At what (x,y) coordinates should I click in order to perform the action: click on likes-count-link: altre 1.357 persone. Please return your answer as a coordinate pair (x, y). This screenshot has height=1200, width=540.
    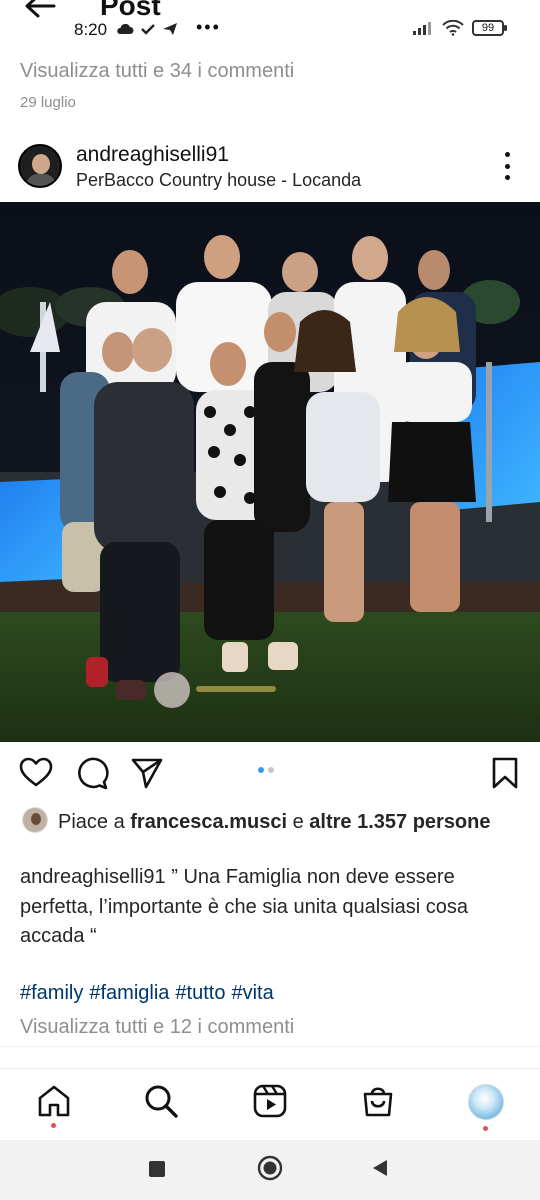
    Looking at the image, I should click on (399, 822).